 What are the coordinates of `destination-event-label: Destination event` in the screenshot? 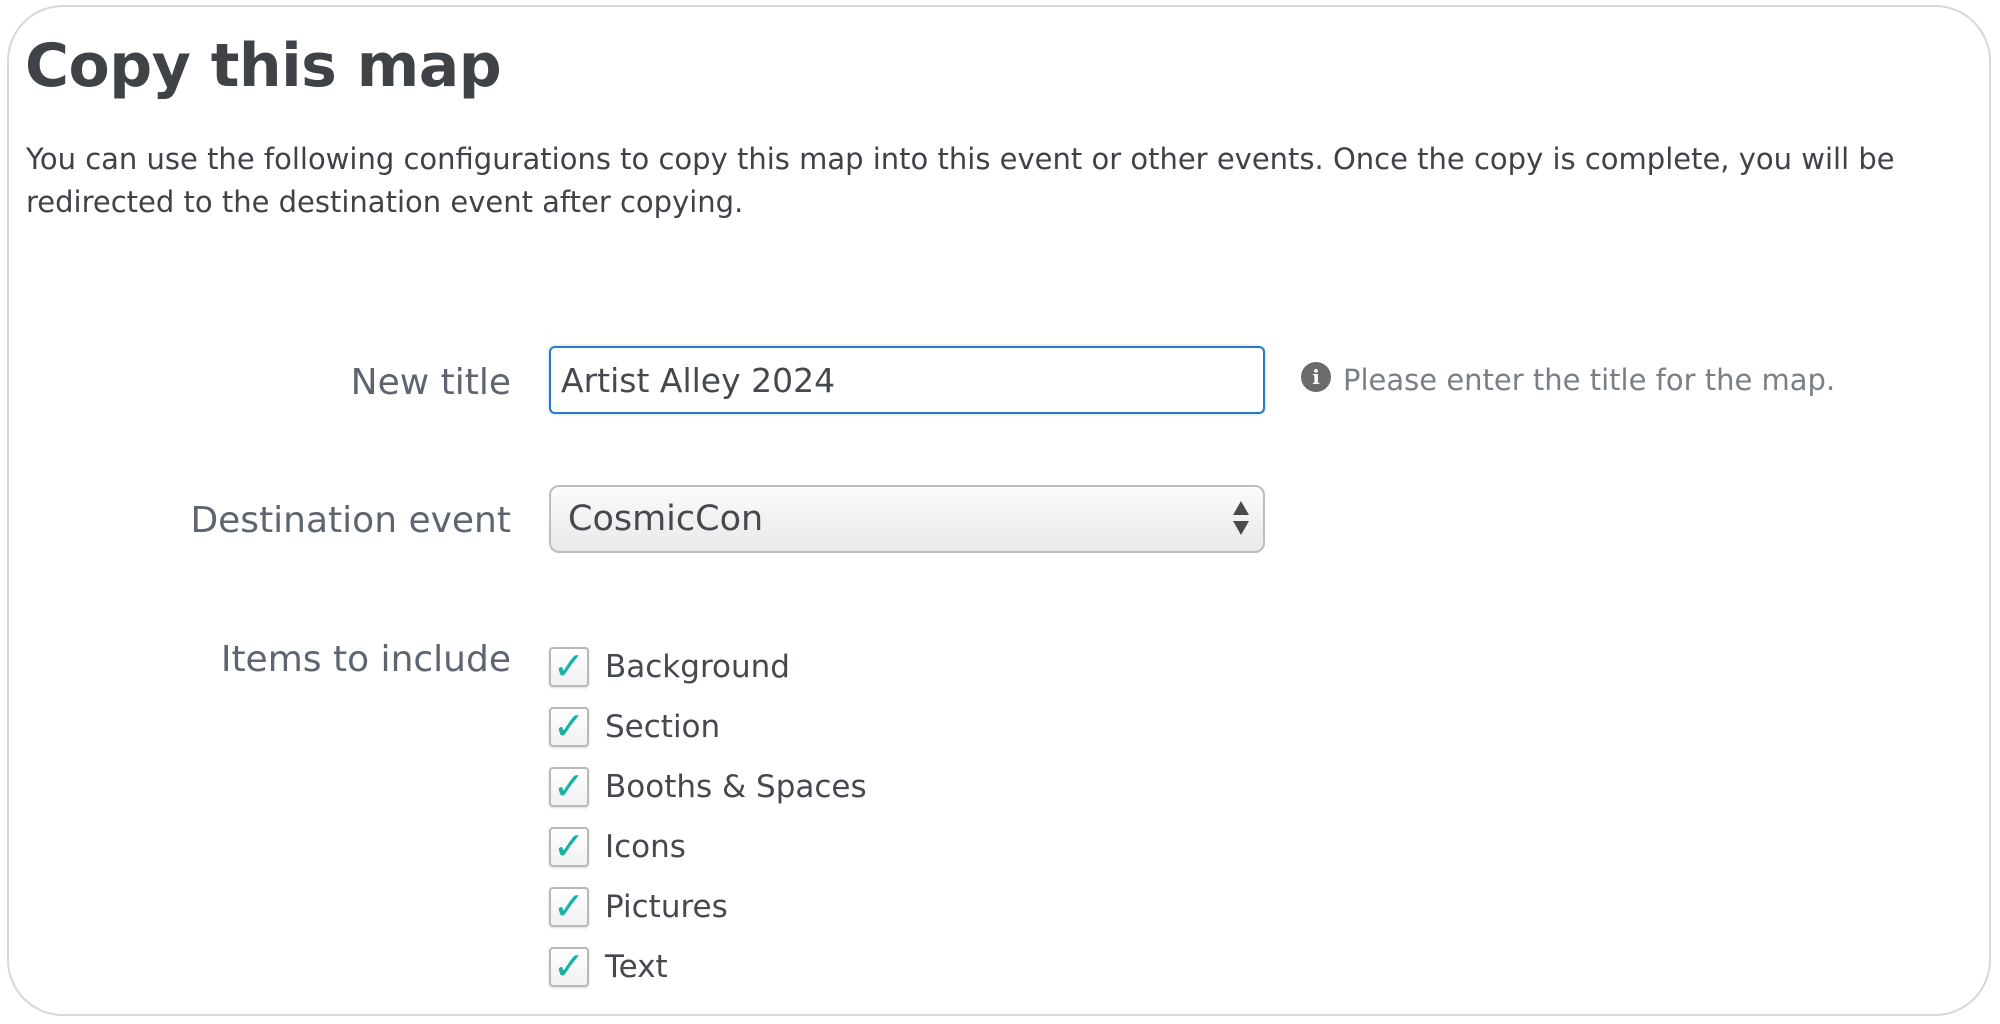 It's located at (350, 520).